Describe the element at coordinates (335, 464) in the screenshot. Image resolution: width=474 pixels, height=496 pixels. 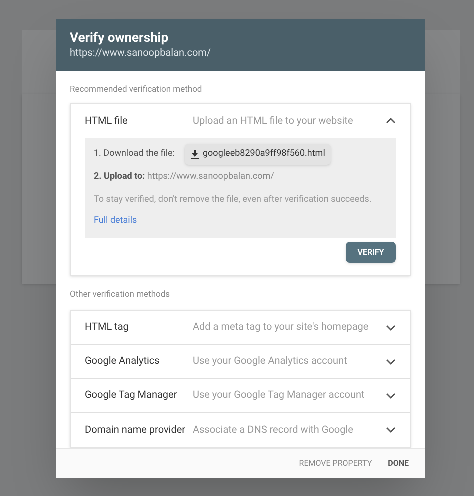
I see `footer-button: REMOVE PROPERTY` at that location.